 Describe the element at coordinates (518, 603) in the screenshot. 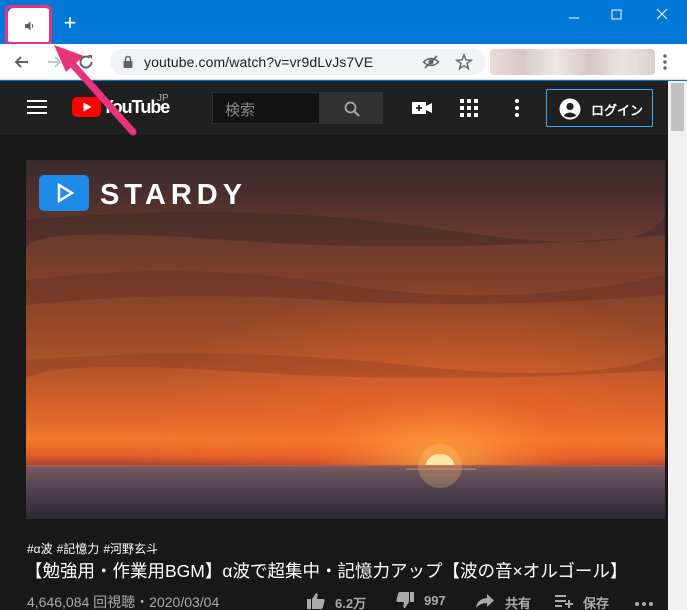

I see `share-label: 共有` at that location.